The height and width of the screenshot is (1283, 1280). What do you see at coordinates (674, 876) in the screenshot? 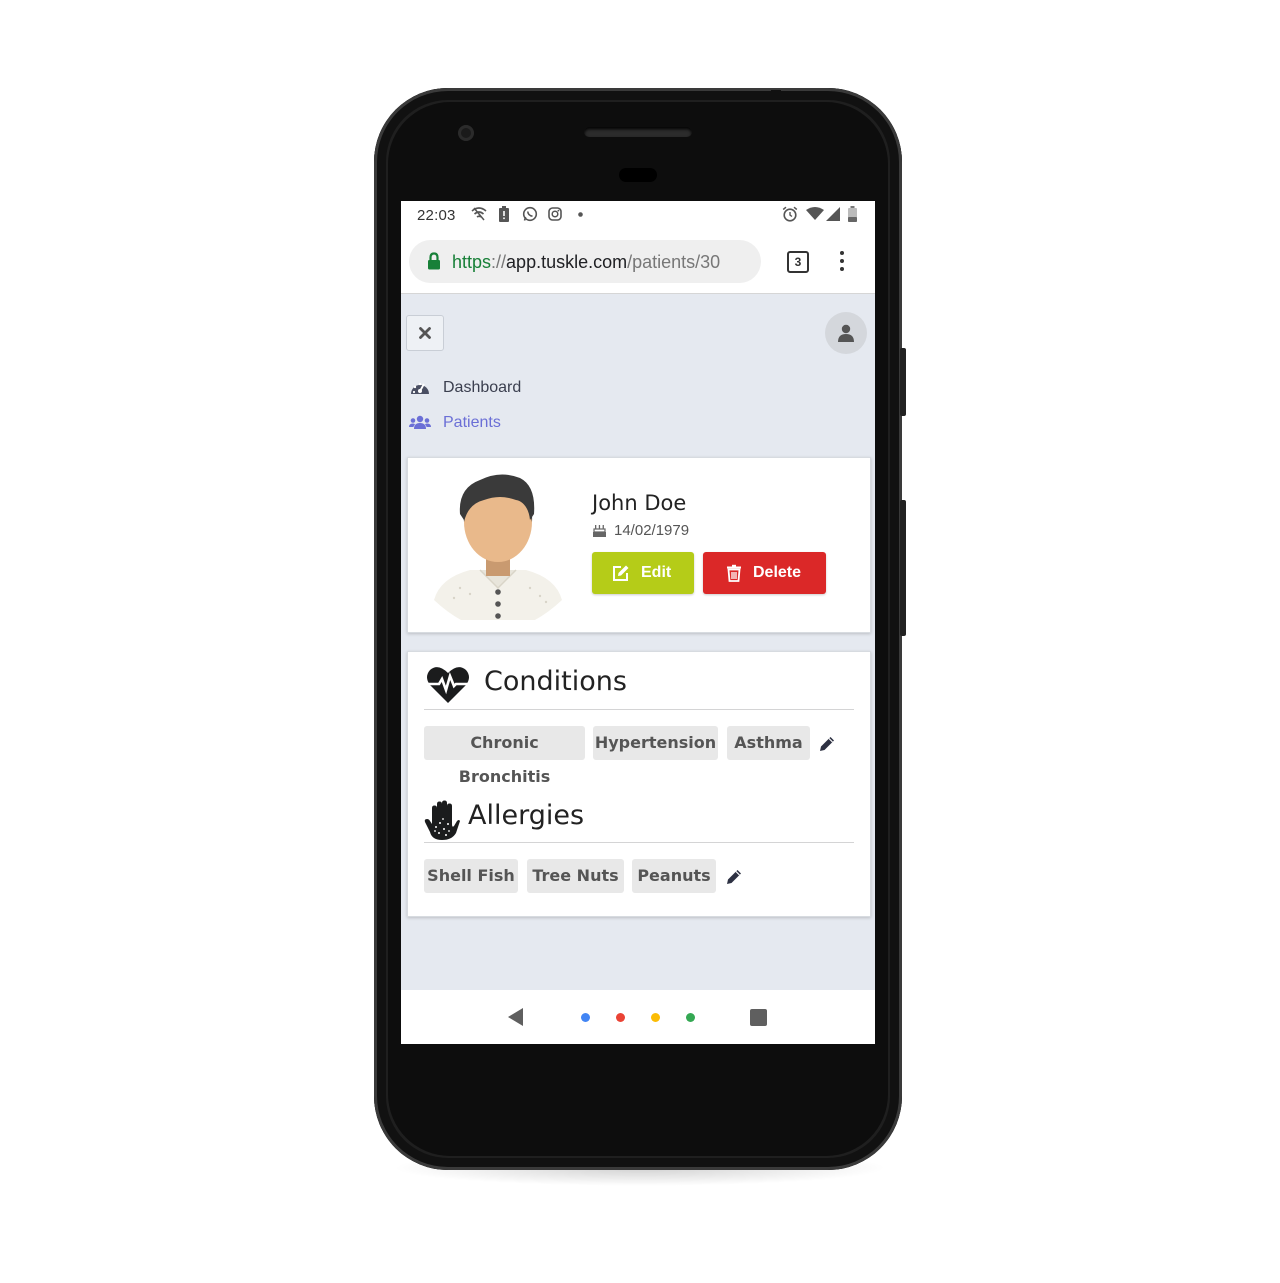
I see `allergy-tag: Peanuts` at bounding box center [674, 876].